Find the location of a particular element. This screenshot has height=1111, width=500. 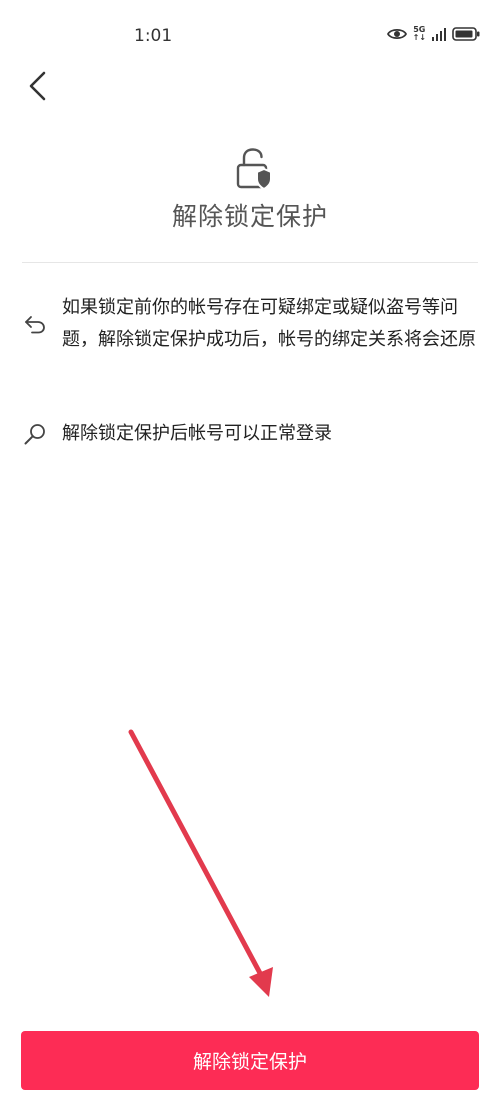

battery-icon is located at coordinates (466, 34).